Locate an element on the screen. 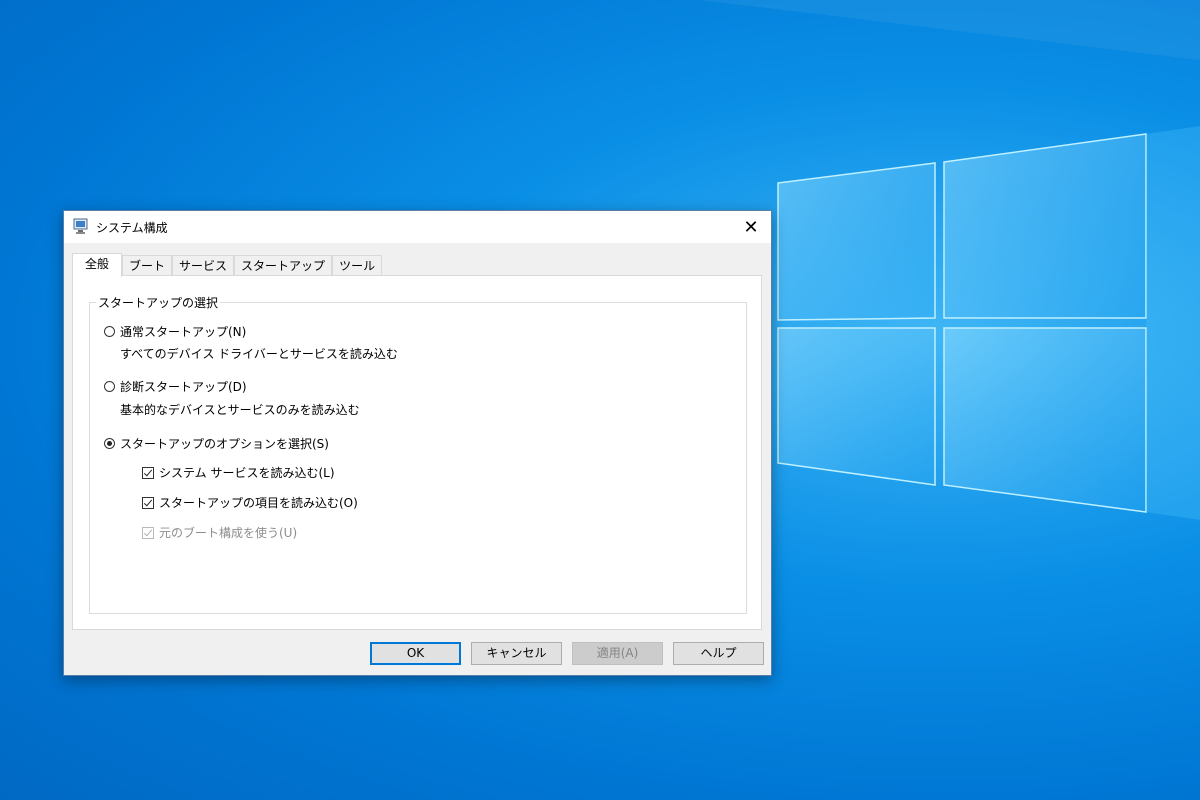  use-original-boot-config-label: 元のブート構成を使う(U) is located at coordinates (228, 533).